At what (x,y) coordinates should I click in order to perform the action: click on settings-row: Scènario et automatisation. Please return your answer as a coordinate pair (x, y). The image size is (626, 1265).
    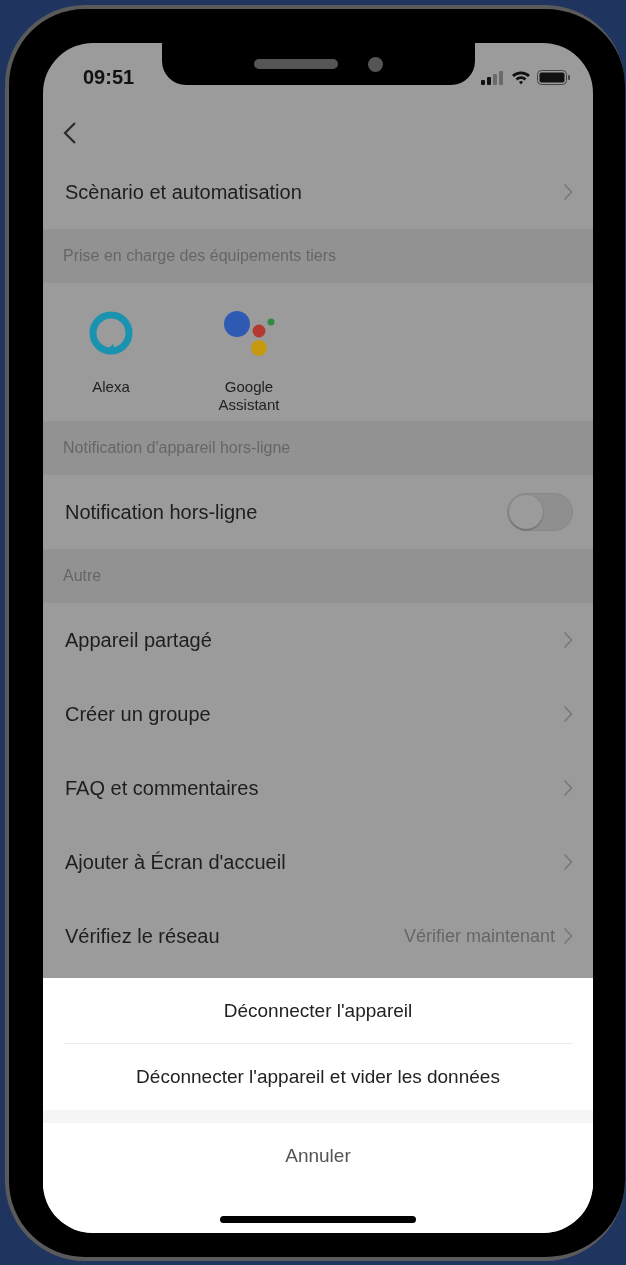
    Looking at the image, I should click on (318, 192).